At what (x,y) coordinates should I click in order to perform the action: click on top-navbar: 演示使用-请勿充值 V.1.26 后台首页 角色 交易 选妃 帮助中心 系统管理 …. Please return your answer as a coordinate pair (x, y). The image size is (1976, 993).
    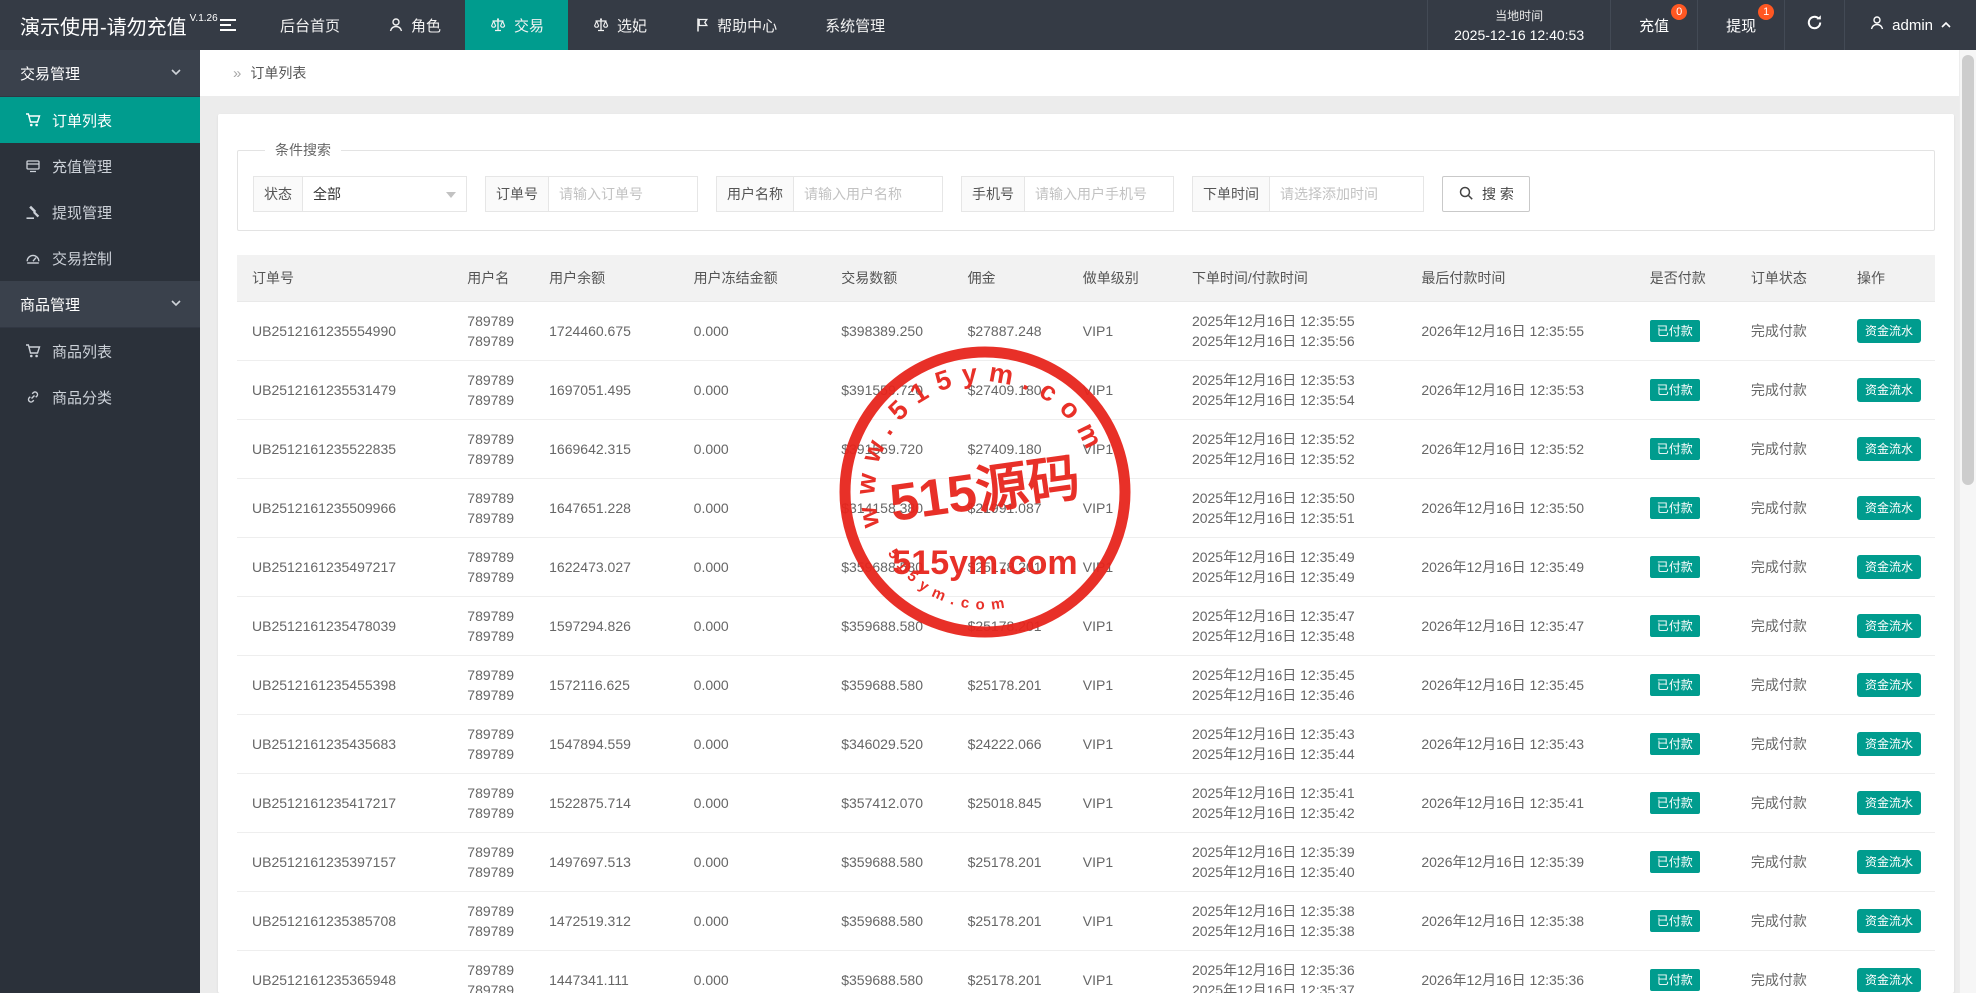
    Looking at the image, I should click on (988, 25).